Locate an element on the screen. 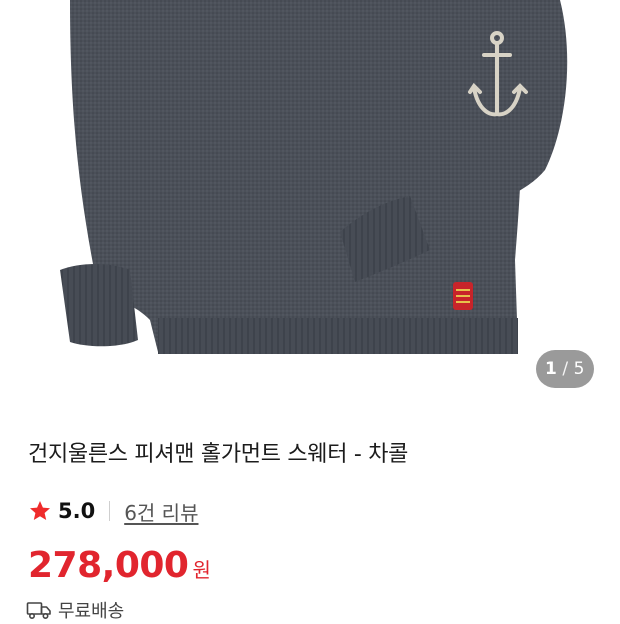 The width and height of the screenshot is (620, 624). shipping-row: 무료배송 is located at coordinates (75, 610).